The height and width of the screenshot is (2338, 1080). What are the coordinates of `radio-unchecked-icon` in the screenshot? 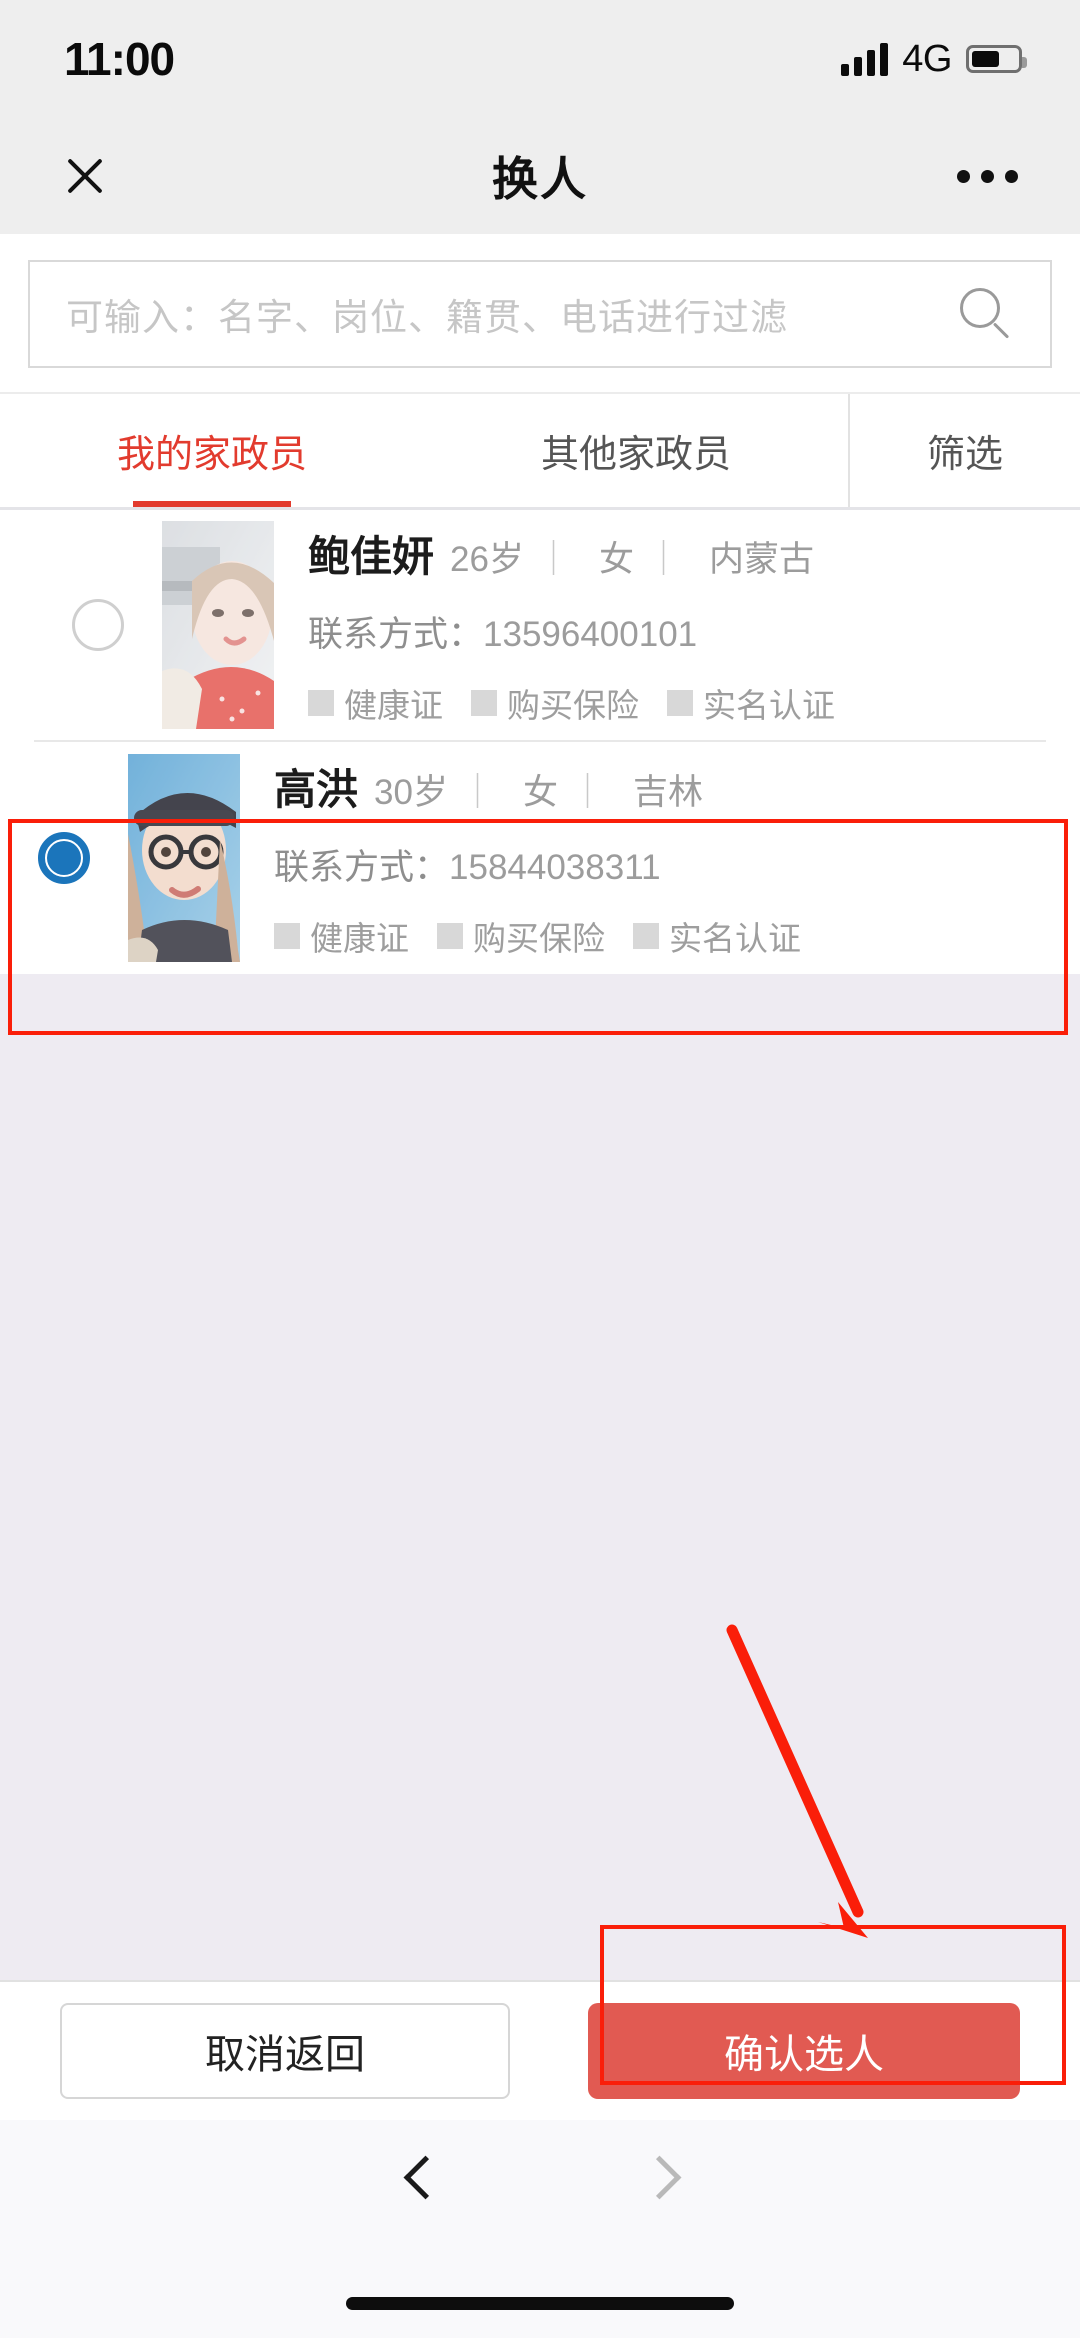 It's located at (98, 625).